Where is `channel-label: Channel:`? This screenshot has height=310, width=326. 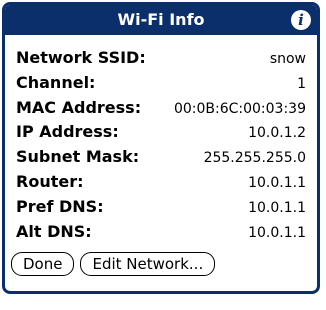 channel-label: Channel: is located at coordinates (56, 82).